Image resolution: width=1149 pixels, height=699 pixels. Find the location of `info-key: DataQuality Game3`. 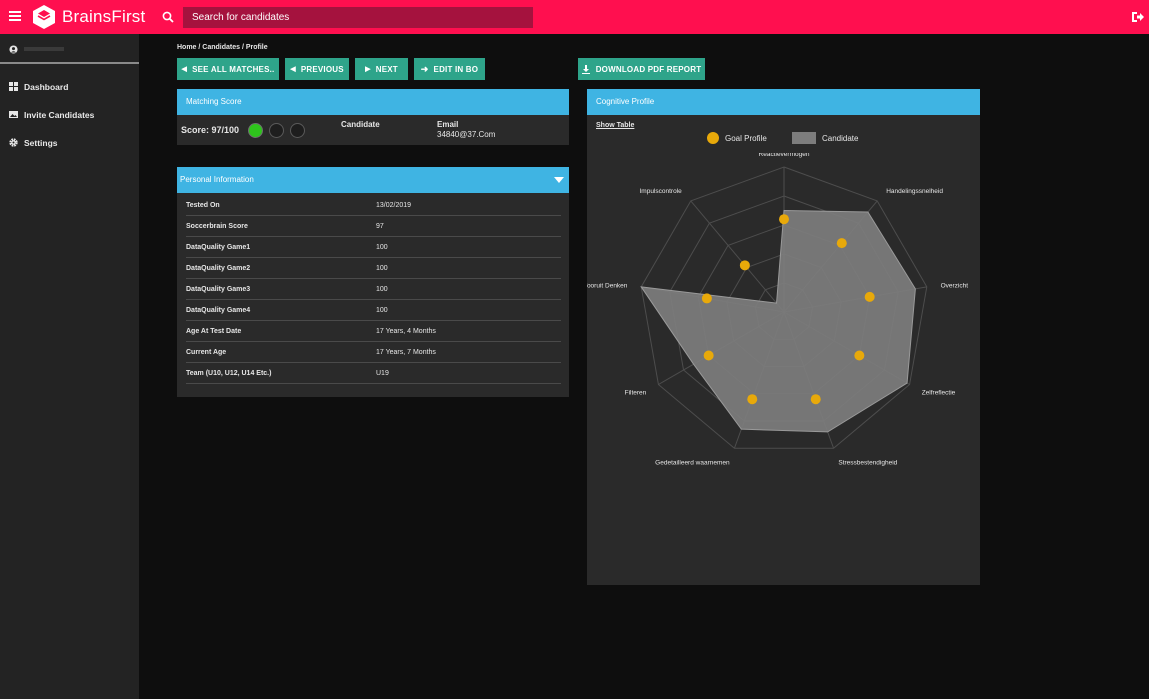

info-key: DataQuality Game3 is located at coordinates (218, 289).